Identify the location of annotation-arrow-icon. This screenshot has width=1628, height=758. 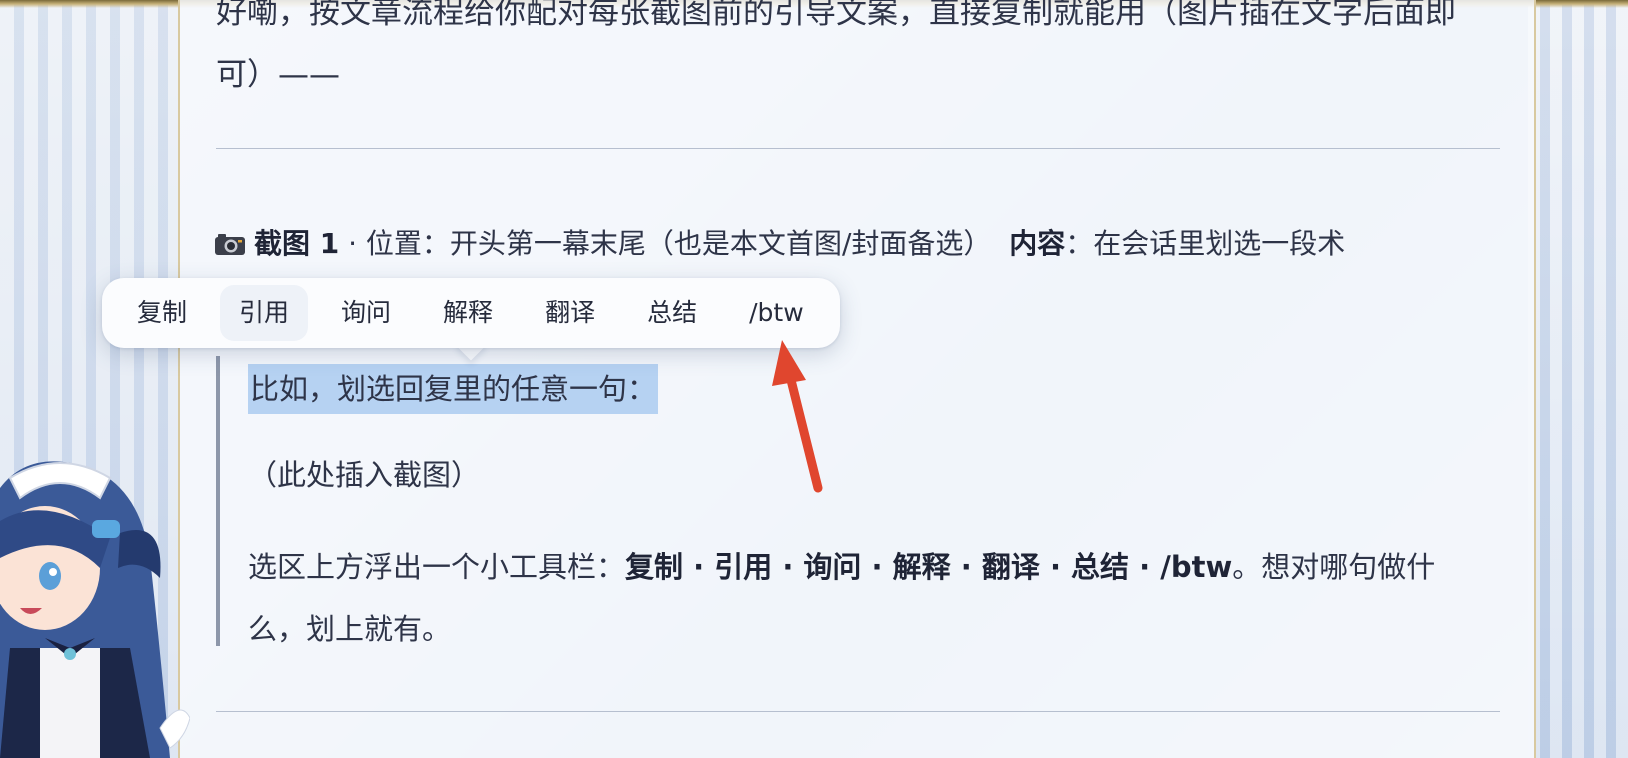
(797, 416).